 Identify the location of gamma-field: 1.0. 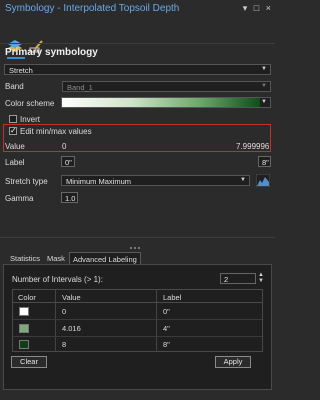
(69, 197).